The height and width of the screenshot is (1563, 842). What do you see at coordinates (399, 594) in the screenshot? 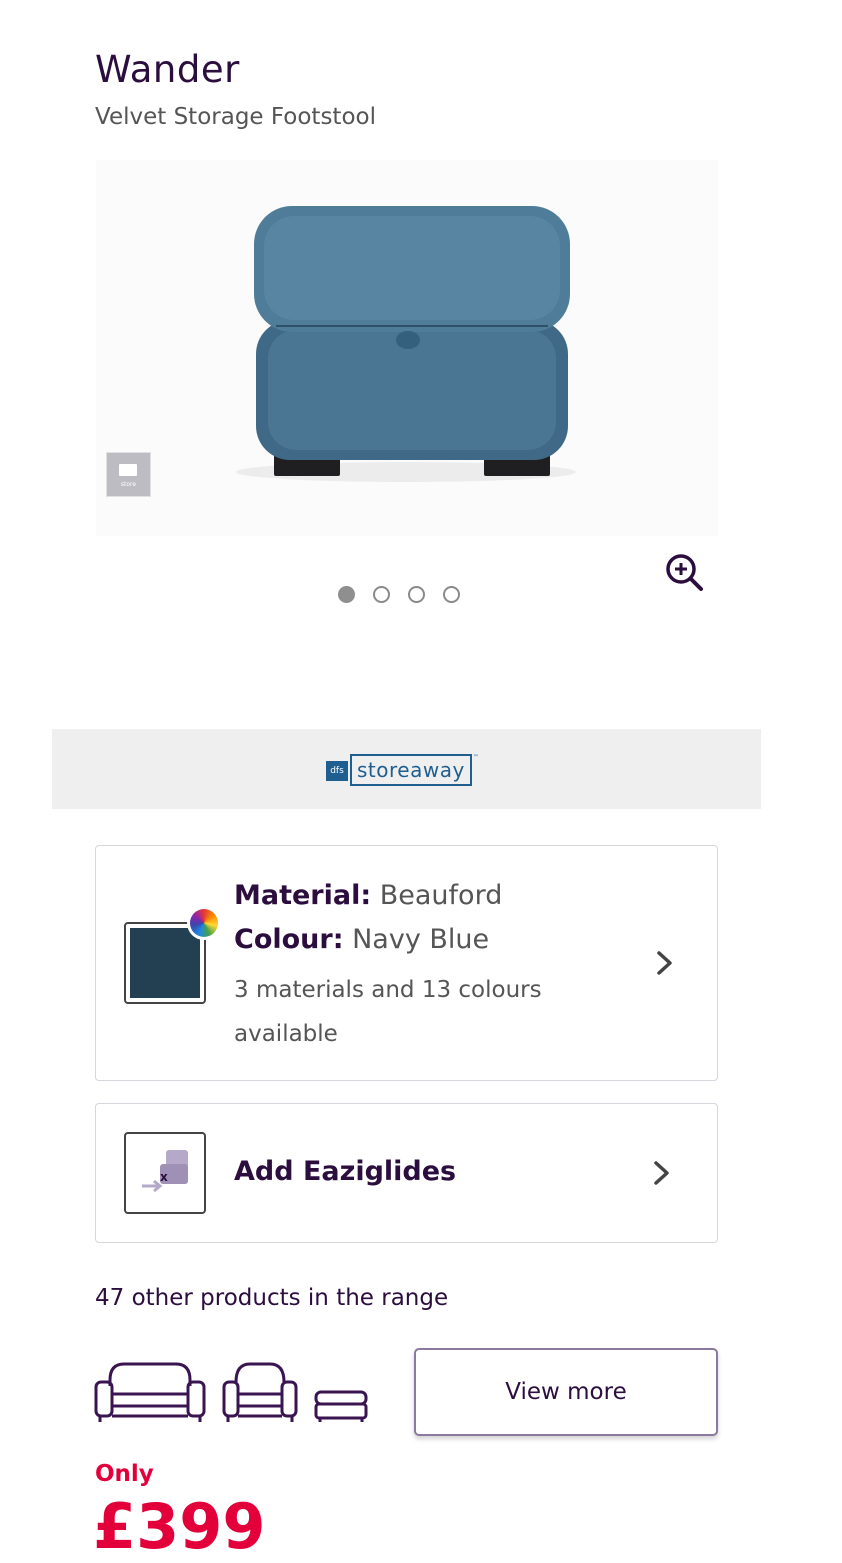
I see `carousel-dots` at bounding box center [399, 594].